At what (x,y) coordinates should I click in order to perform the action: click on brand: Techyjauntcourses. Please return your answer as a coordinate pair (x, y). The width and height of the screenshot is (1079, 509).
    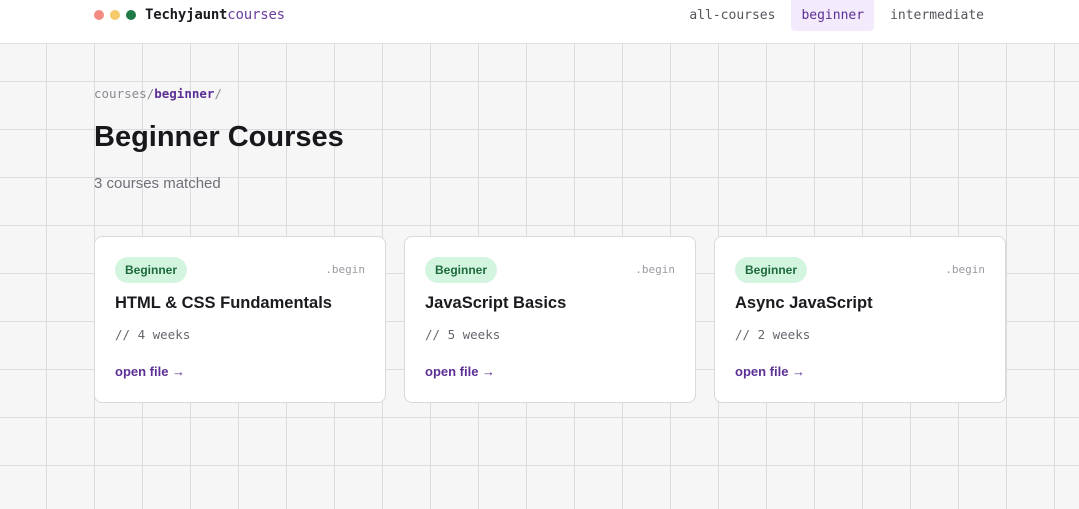
    Looking at the image, I should click on (189, 15).